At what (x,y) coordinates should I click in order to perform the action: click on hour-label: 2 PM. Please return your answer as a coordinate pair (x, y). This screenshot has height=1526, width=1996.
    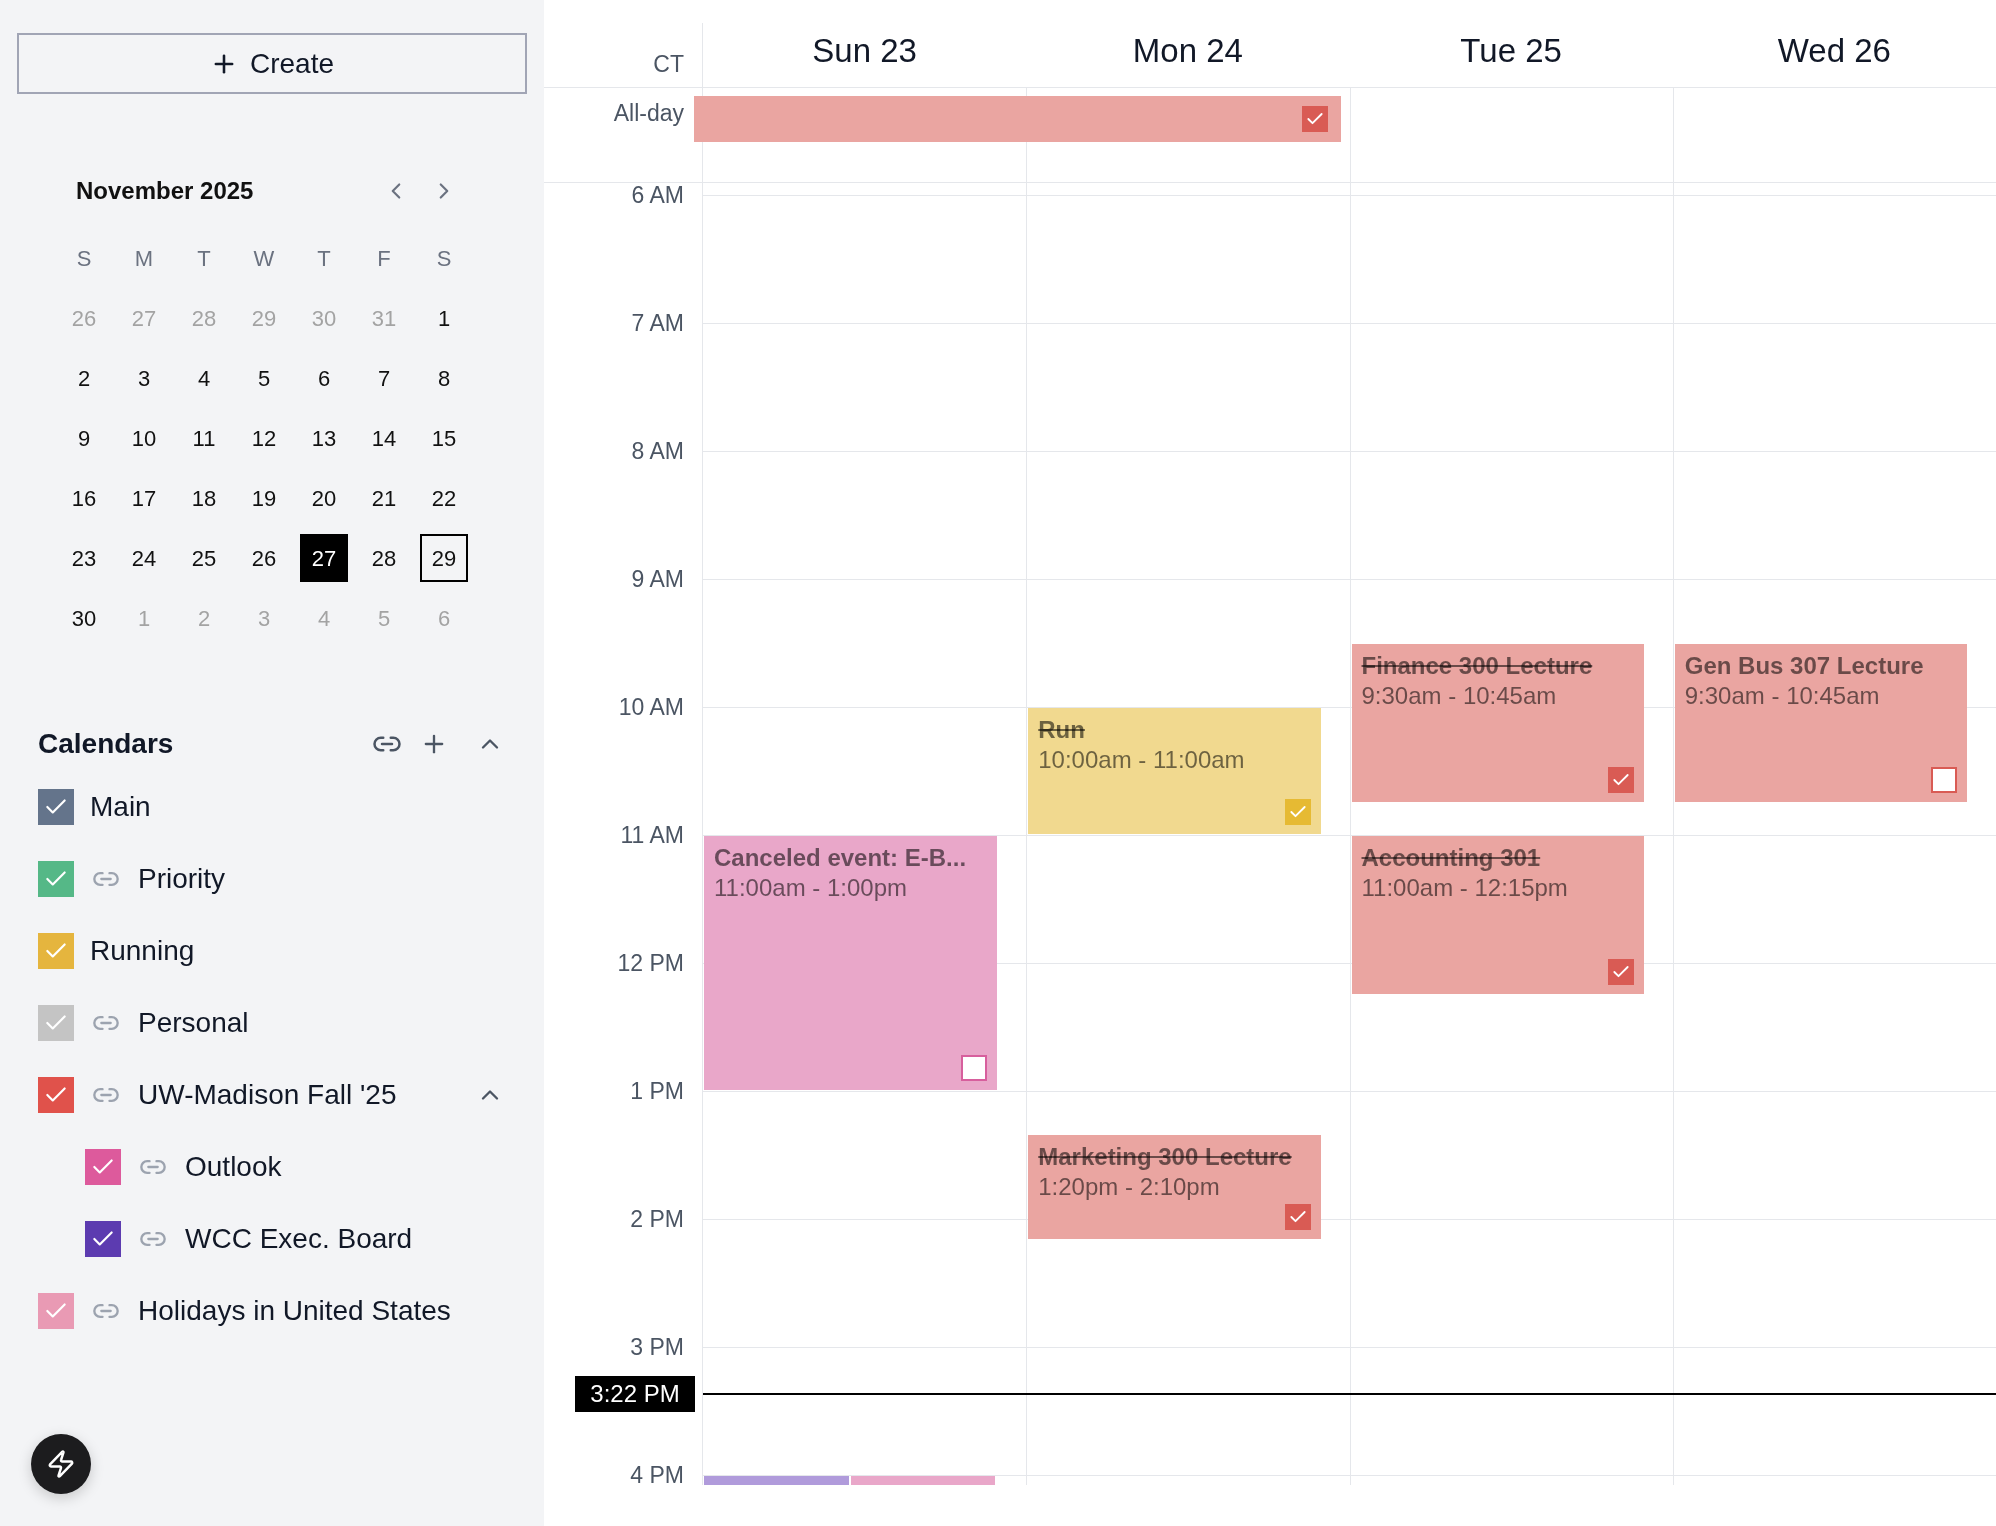
    Looking at the image, I should click on (657, 1219).